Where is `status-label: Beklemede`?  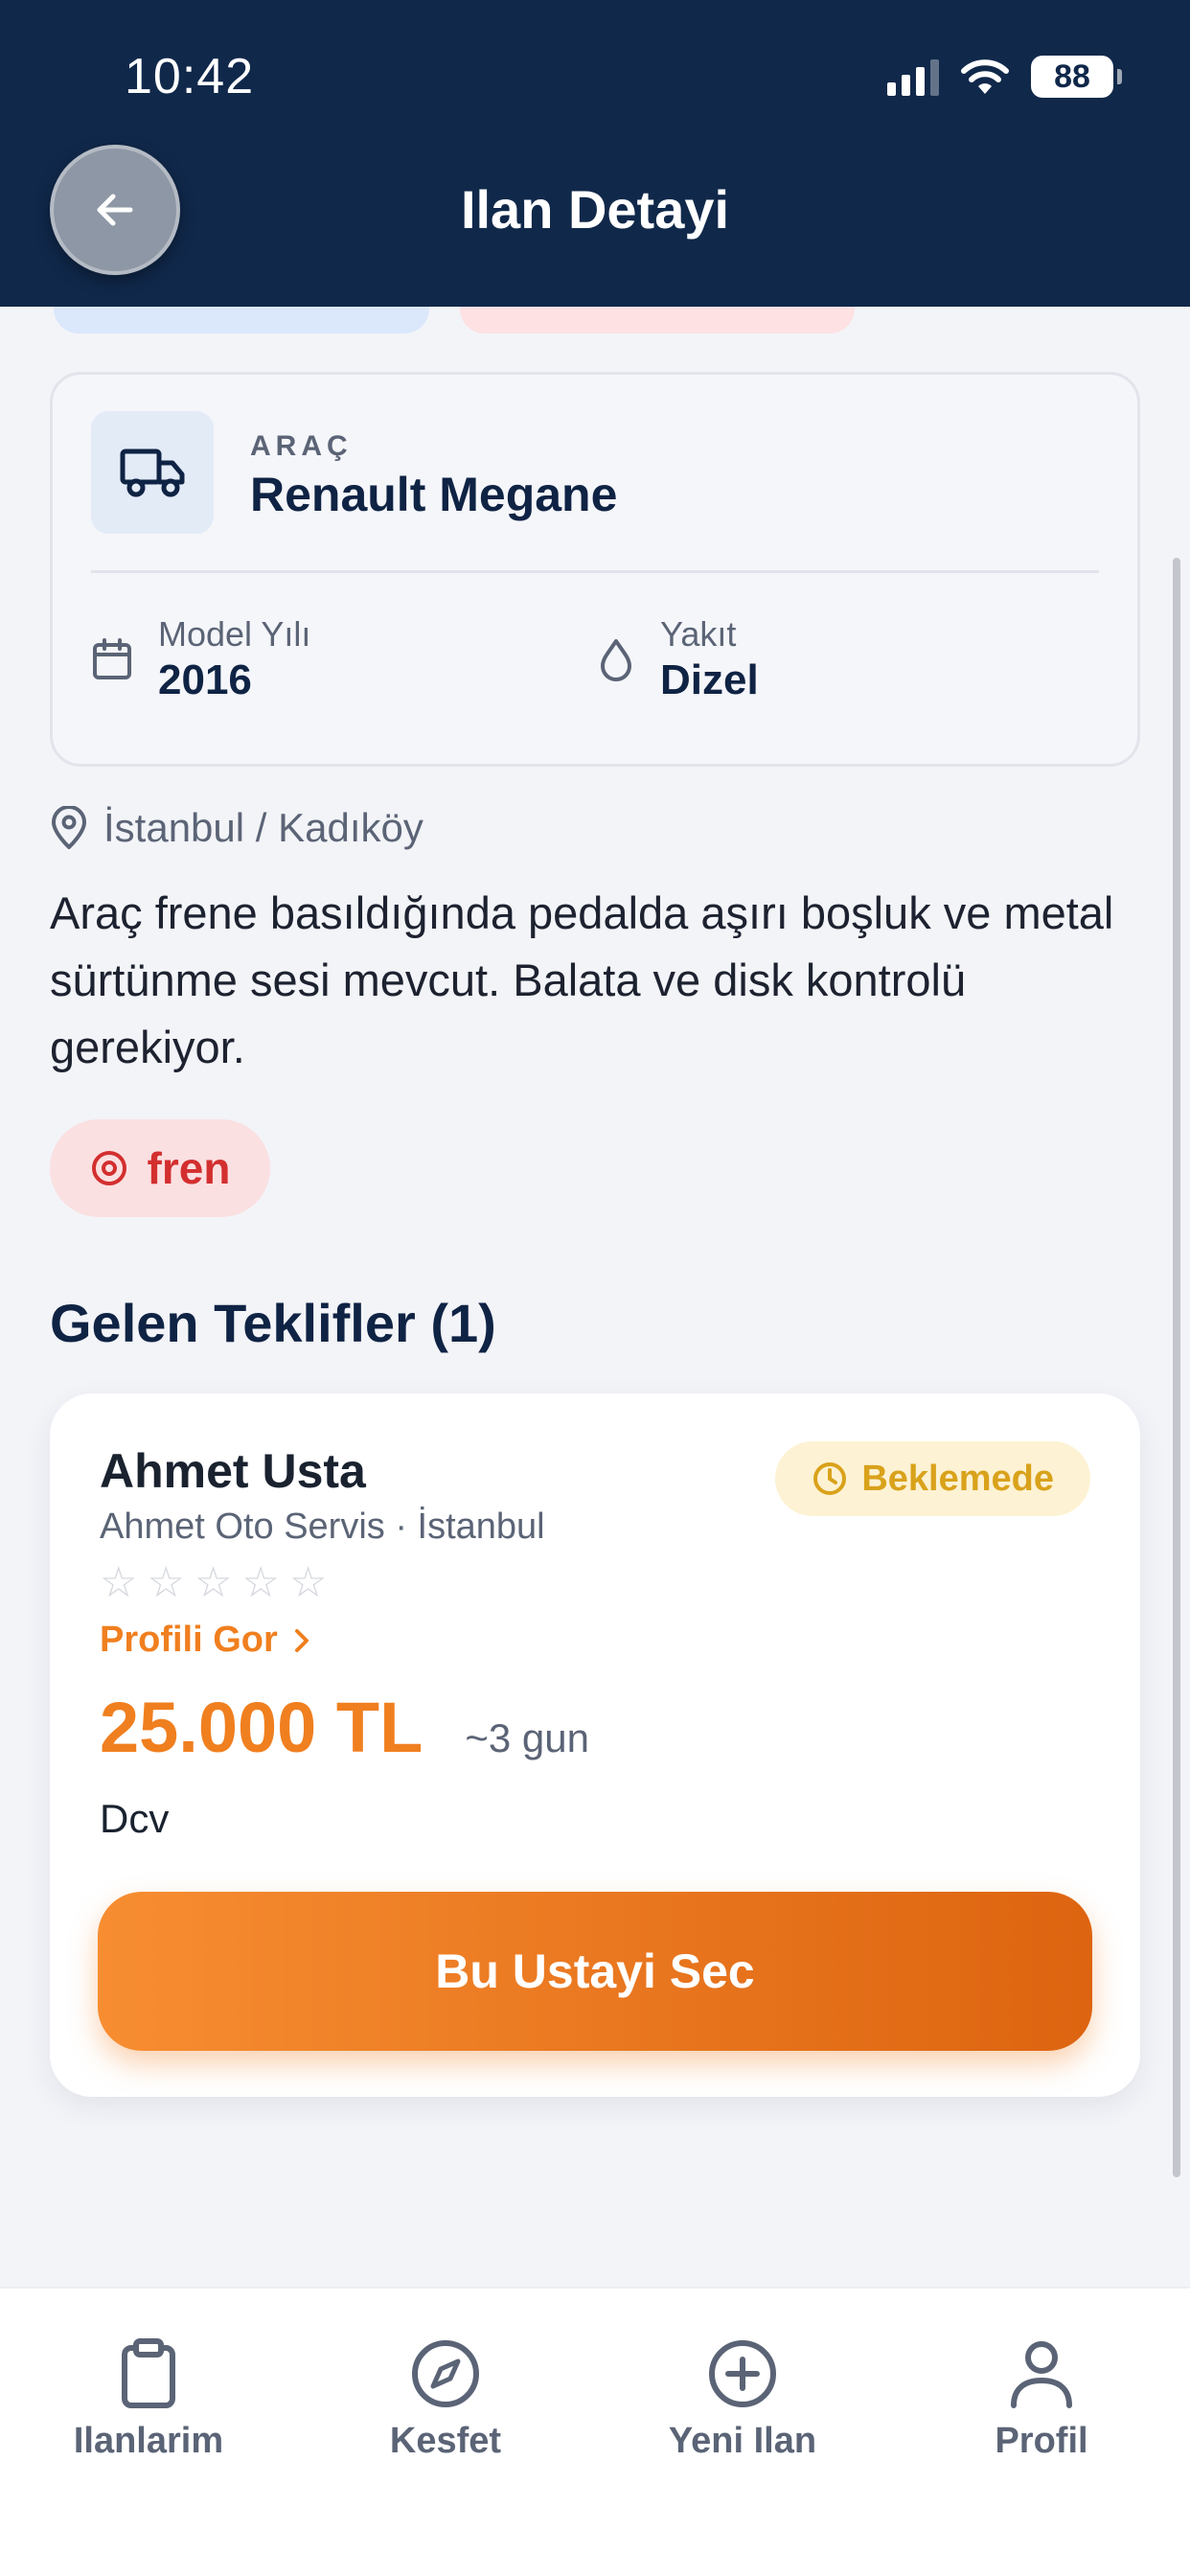
status-label: Beklemede is located at coordinates (958, 1479).